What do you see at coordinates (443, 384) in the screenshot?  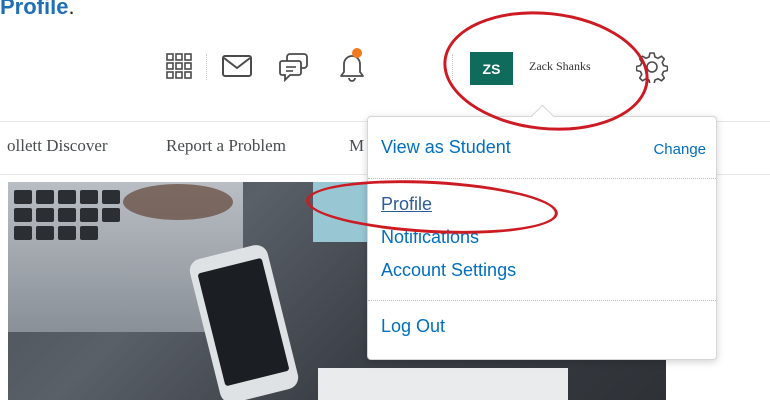 I see `keyboard-image` at bounding box center [443, 384].